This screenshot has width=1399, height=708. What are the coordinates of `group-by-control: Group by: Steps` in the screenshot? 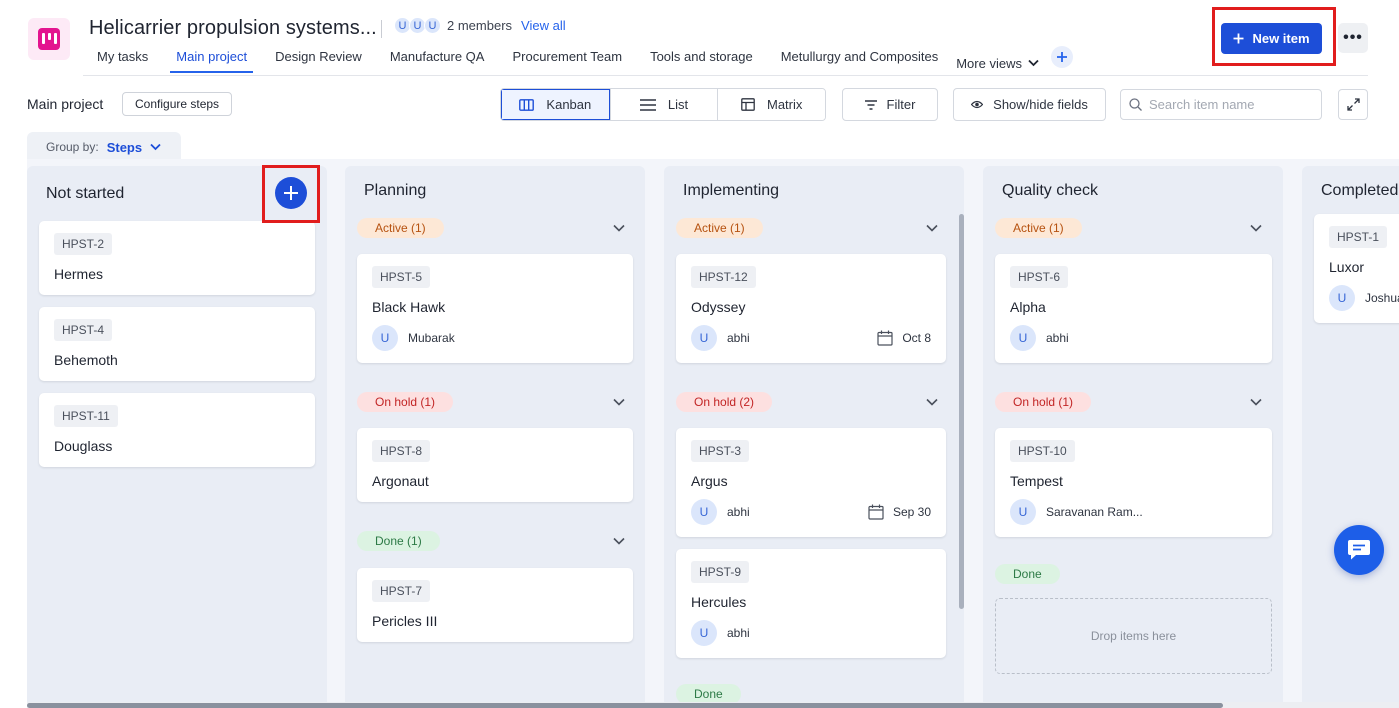 It's located at (104, 147).